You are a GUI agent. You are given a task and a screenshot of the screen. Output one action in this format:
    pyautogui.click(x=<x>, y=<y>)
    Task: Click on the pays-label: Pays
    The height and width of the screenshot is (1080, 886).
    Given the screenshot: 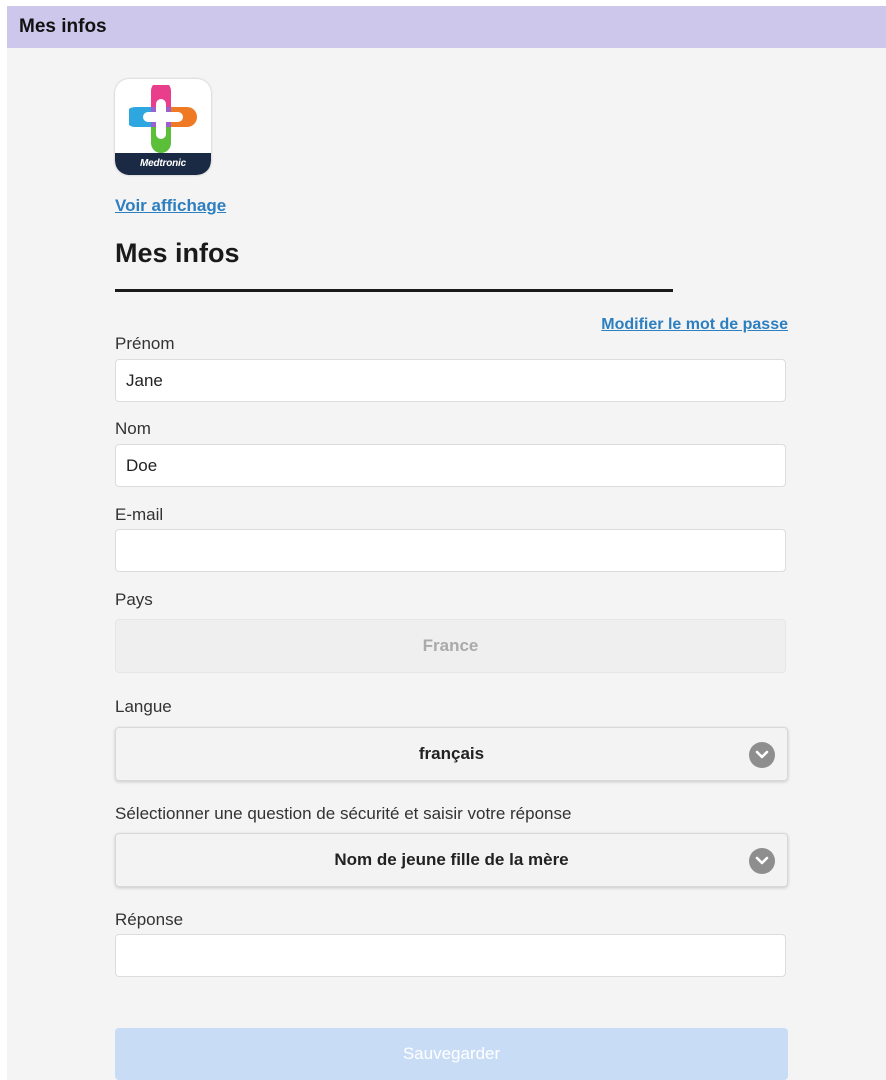 What is the action you would take?
    pyautogui.click(x=134, y=599)
    